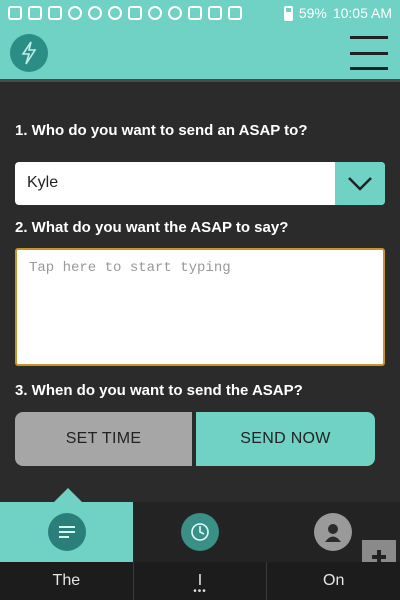 The width and height of the screenshot is (400, 600). What do you see at coordinates (135, 13) in the screenshot?
I see `upload-icon` at bounding box center [135, 13].